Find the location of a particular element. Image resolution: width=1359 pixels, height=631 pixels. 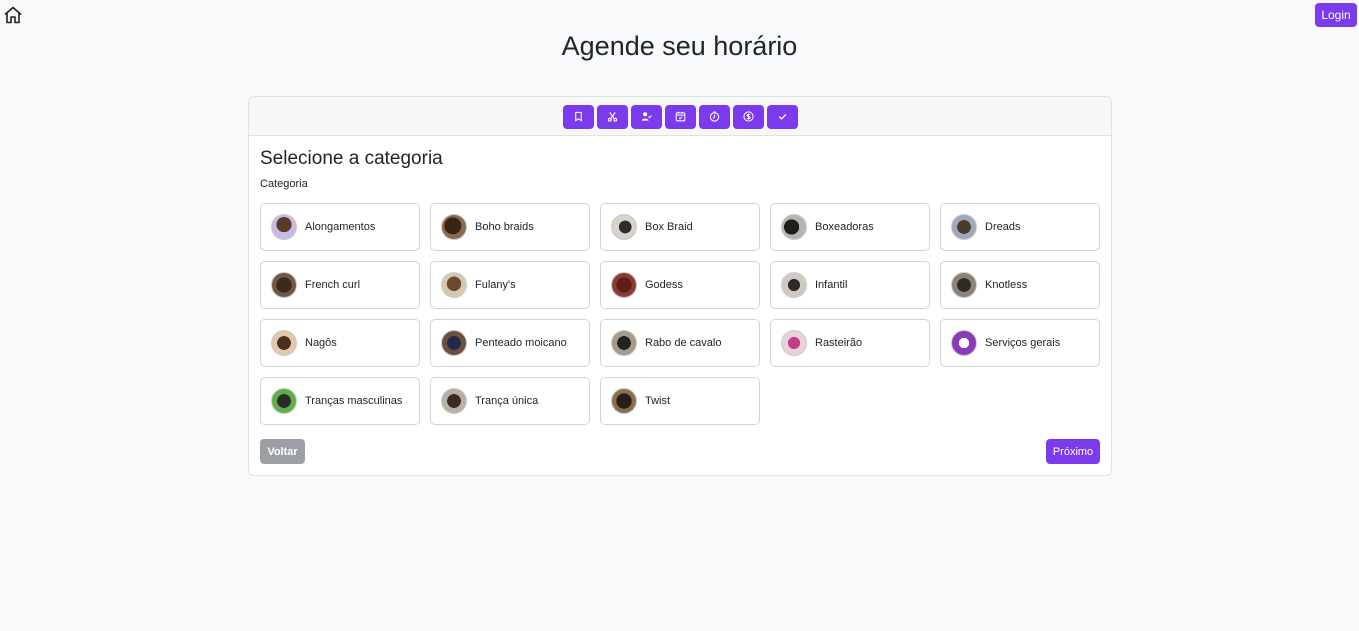

category-option: Twist is located at coordinates (680, 401).